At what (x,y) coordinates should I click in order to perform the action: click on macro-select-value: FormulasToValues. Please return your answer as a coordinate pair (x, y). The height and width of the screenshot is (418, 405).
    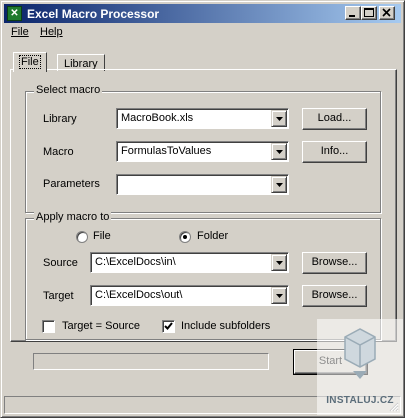
    Looking at the image, I should click on (166, 151).